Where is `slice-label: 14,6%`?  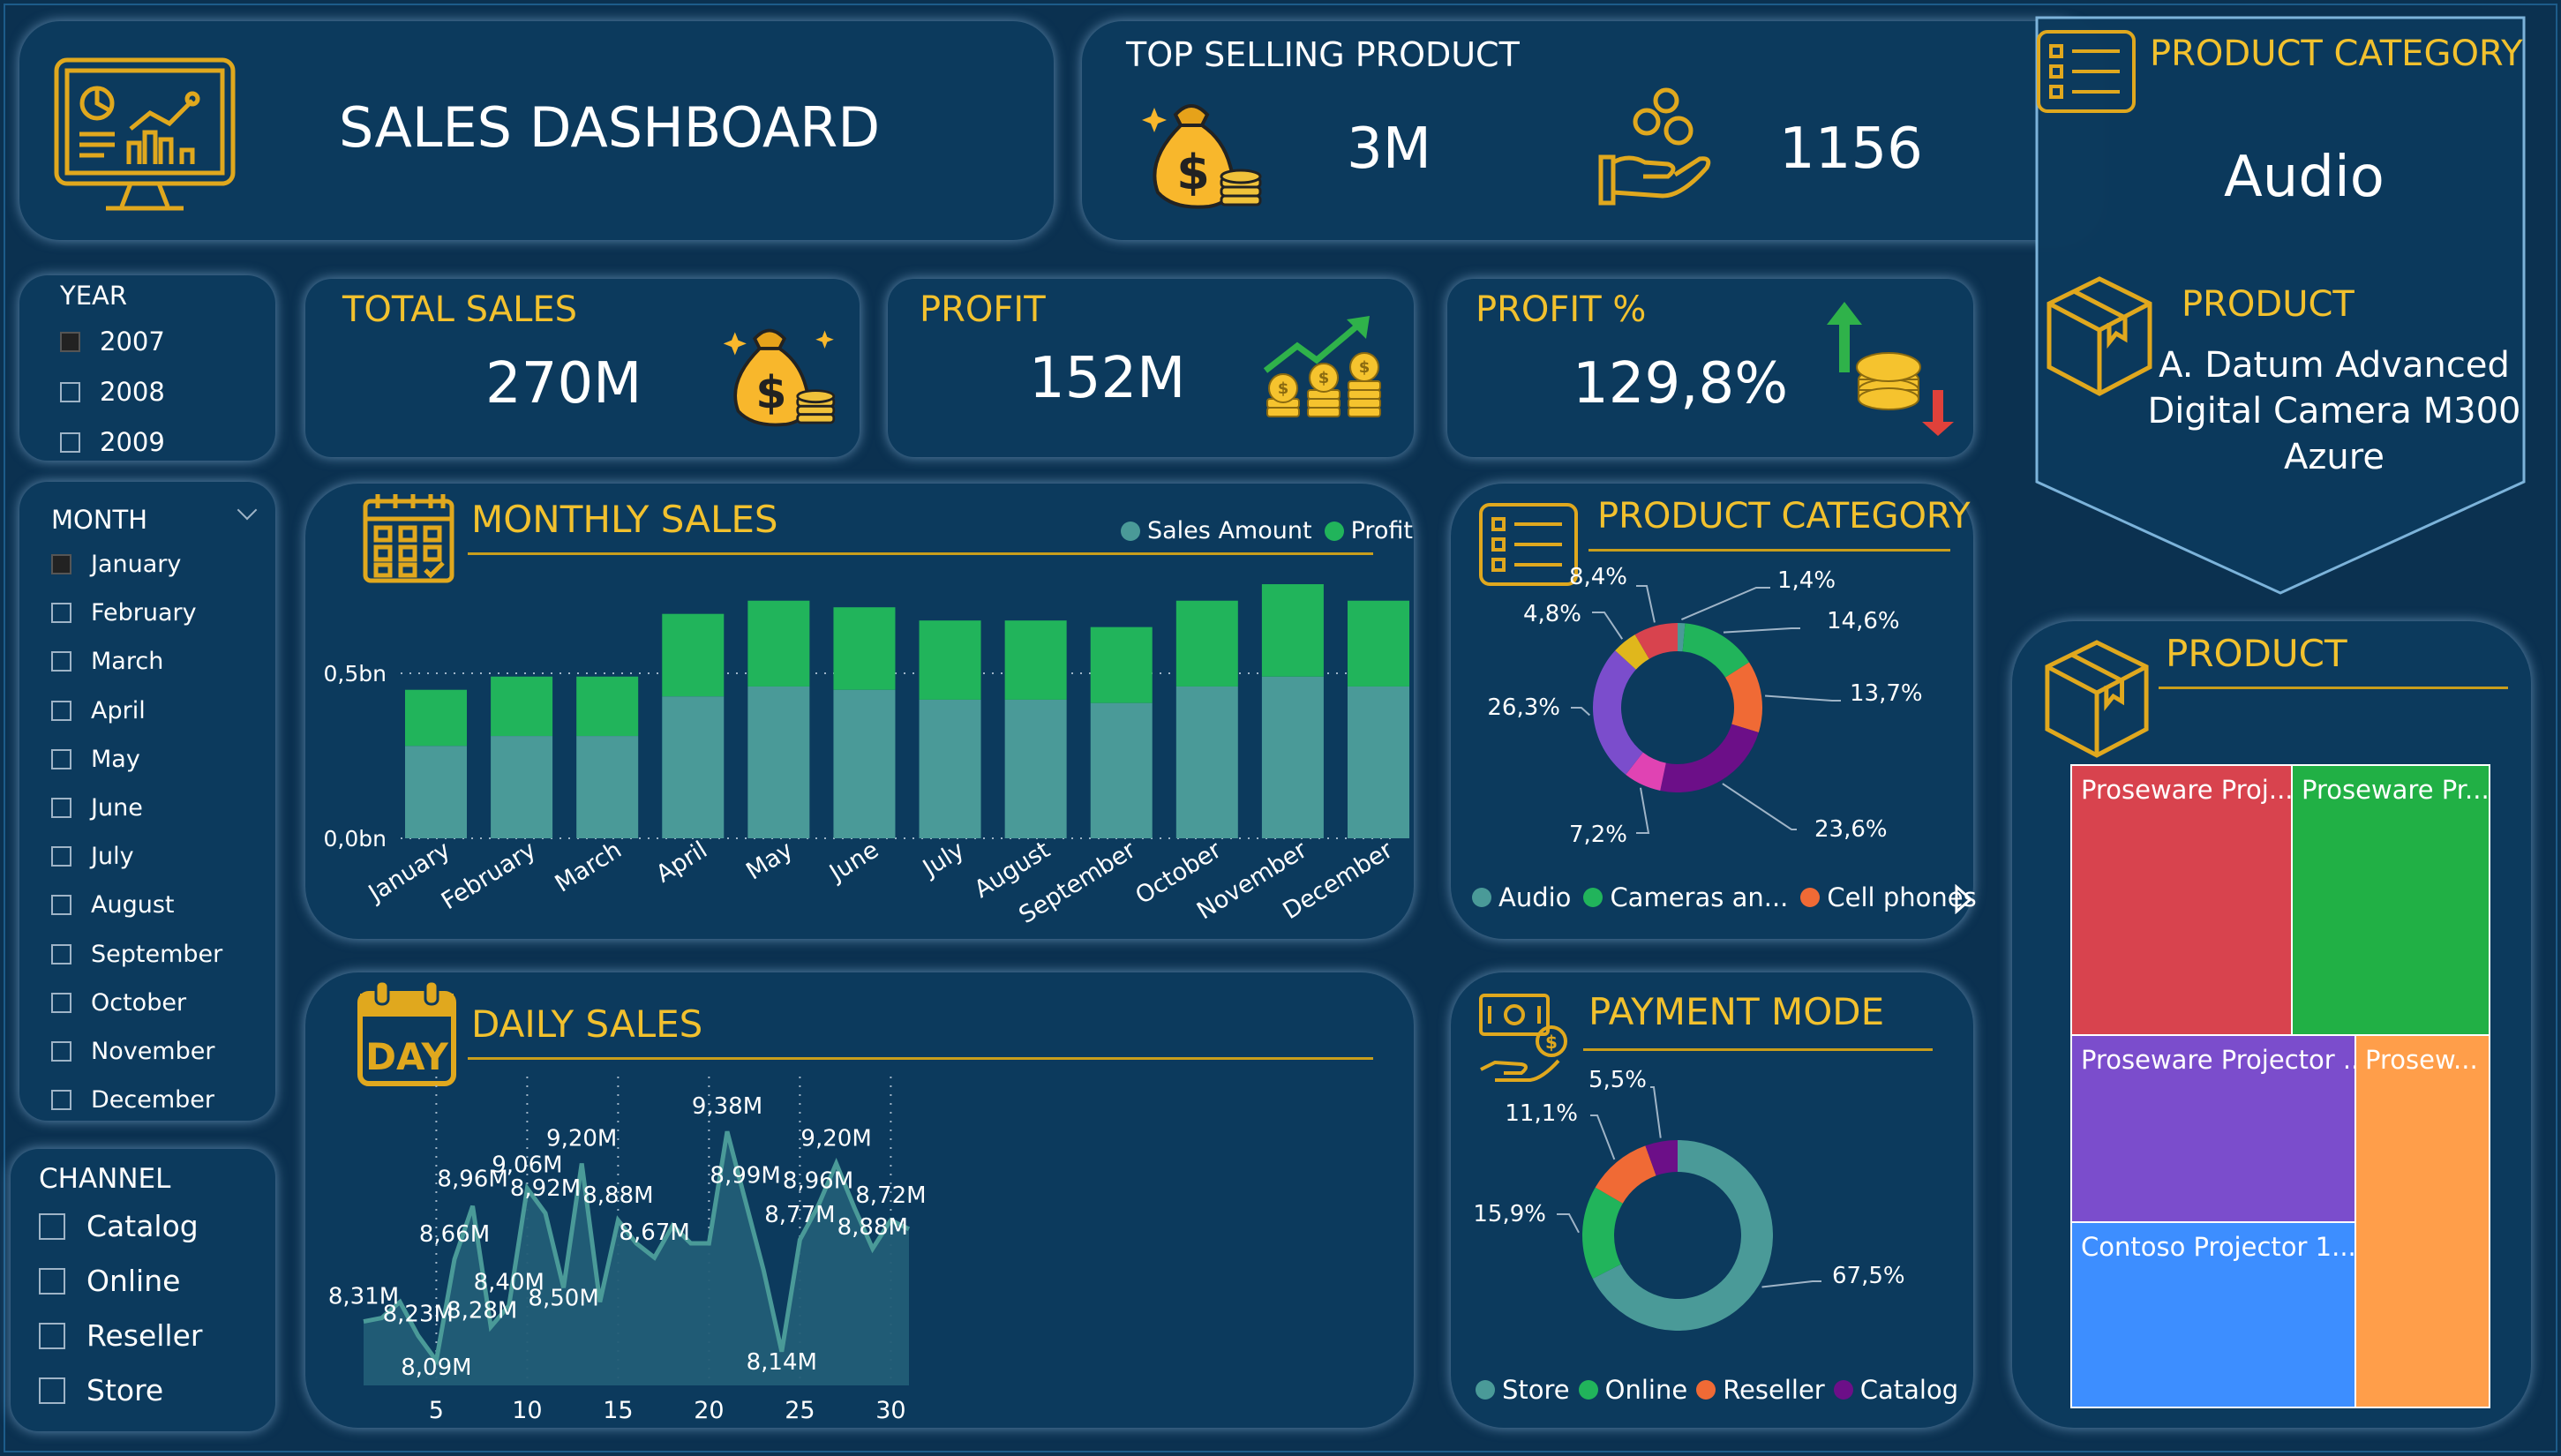 slice-label: 14,6% is located at coordinates (1864, 621).